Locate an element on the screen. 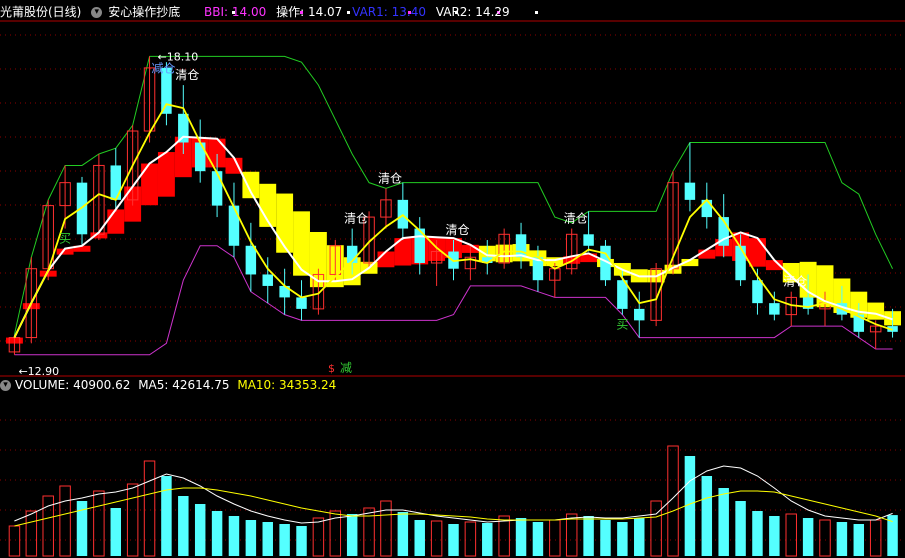  volume-value: VOLUME: 40900.62 is located at coordinates (73, 385).